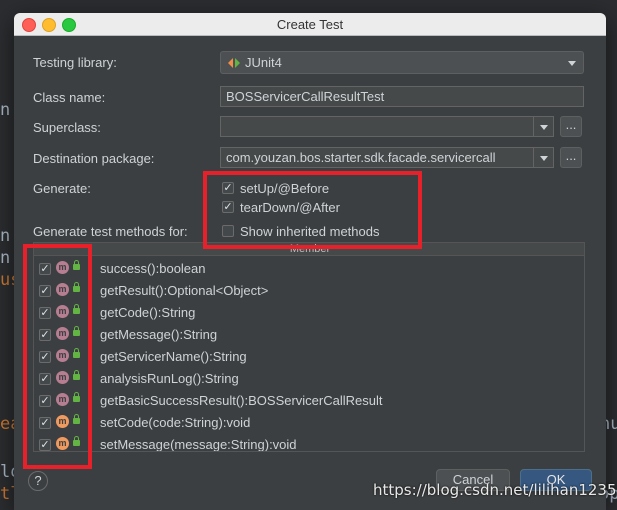 The height and width of the screenshot is (510, 617). Describe the element at coordinates (38, 481) in the screenshot. I see `help-button: ?` at that location.